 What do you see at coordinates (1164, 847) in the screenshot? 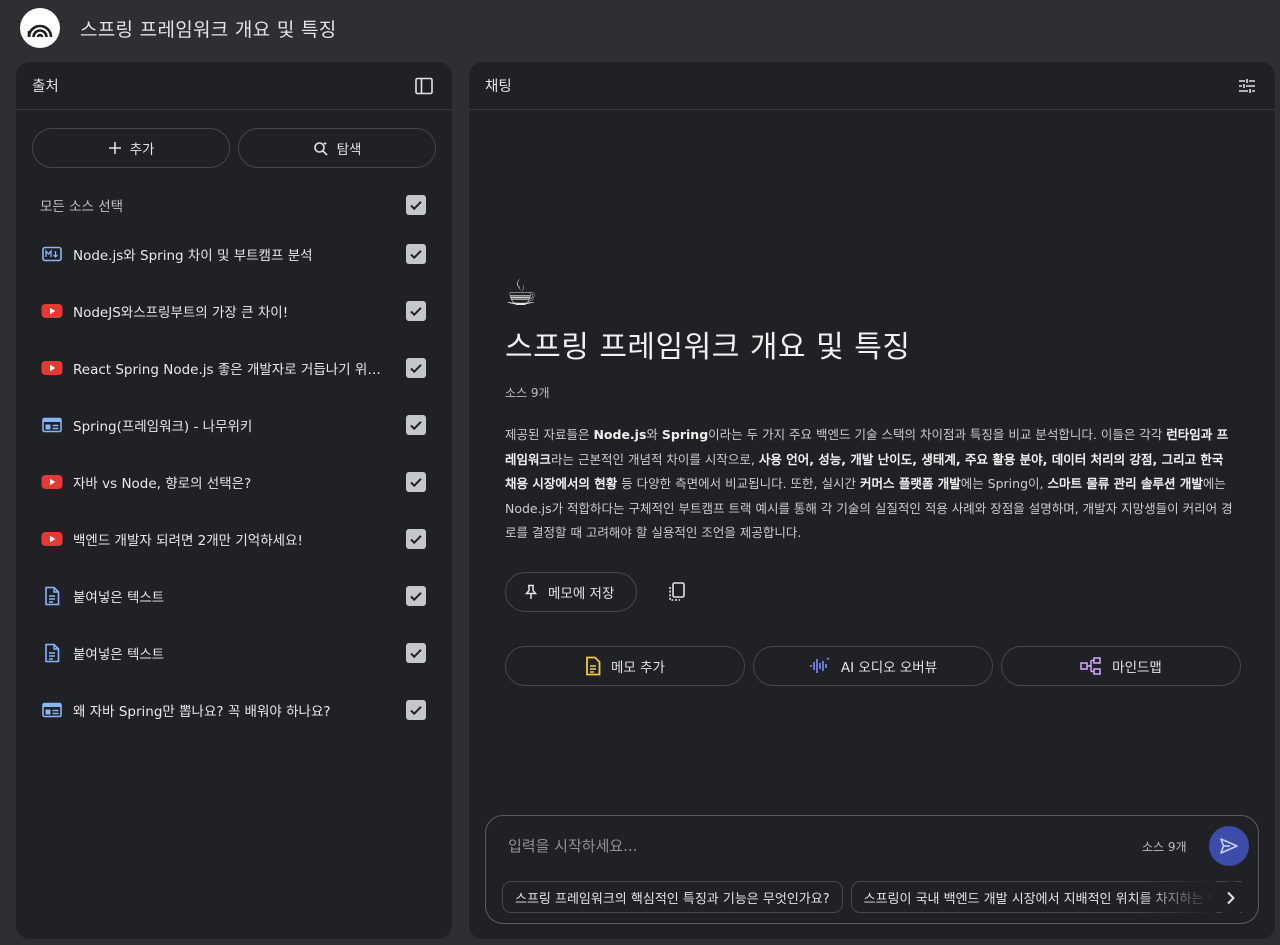
I see `composer-source-count: 소스 9개` at bounding box center [1164, 847].